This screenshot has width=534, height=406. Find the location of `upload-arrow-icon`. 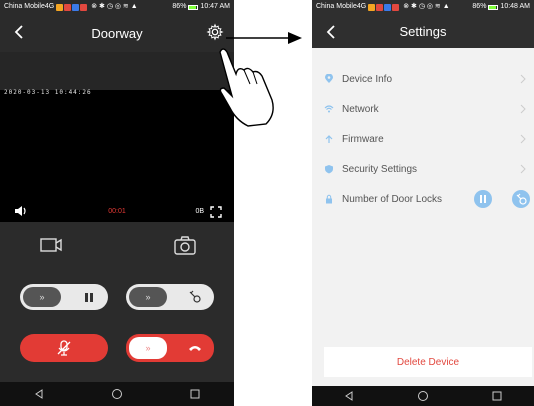

upload-arrow-icon is located at coordinates (329, 139).